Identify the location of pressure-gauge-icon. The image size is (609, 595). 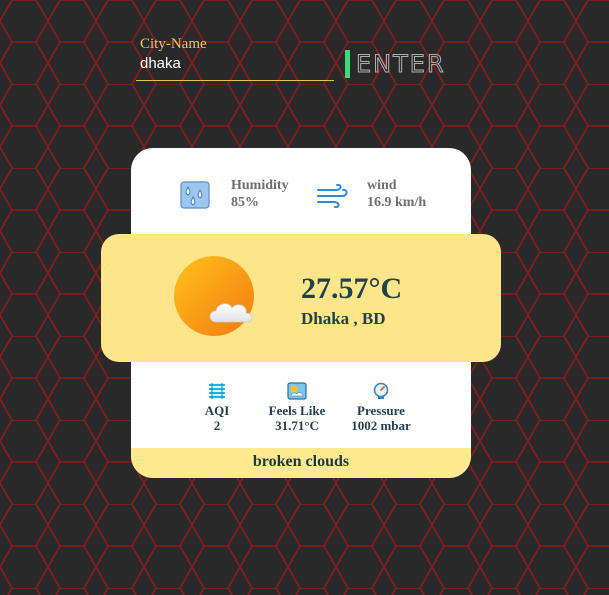
(381, 390).